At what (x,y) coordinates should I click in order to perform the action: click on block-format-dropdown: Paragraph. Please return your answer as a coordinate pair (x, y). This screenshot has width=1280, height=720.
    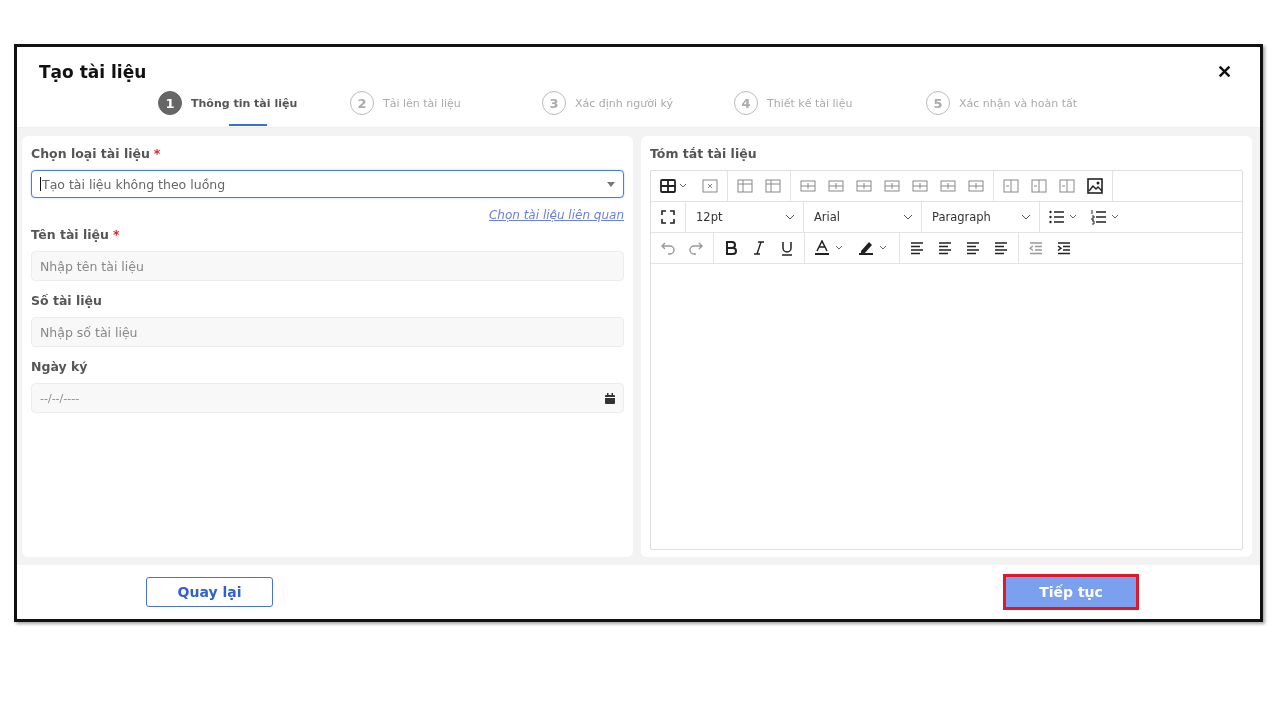
    Looking at the image, I should click on (981, 217).